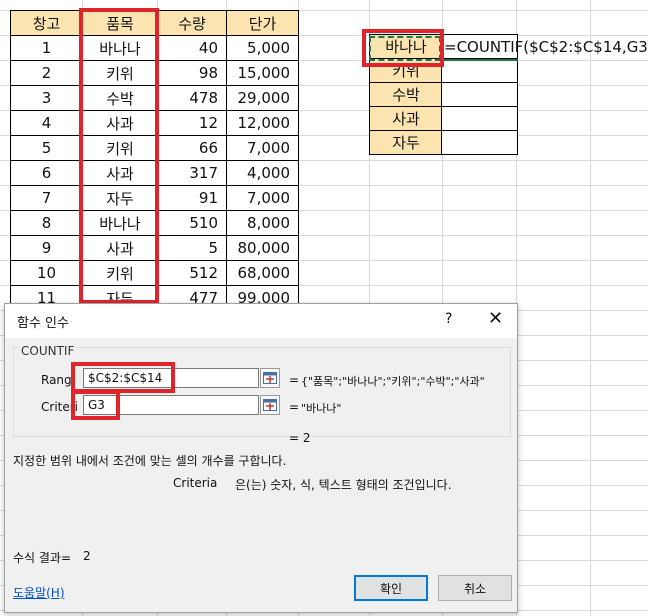  What do you see at coordinates (46, 223) in the screenshot?
I see `table-cell: 8` at bounding box center [46, 223].